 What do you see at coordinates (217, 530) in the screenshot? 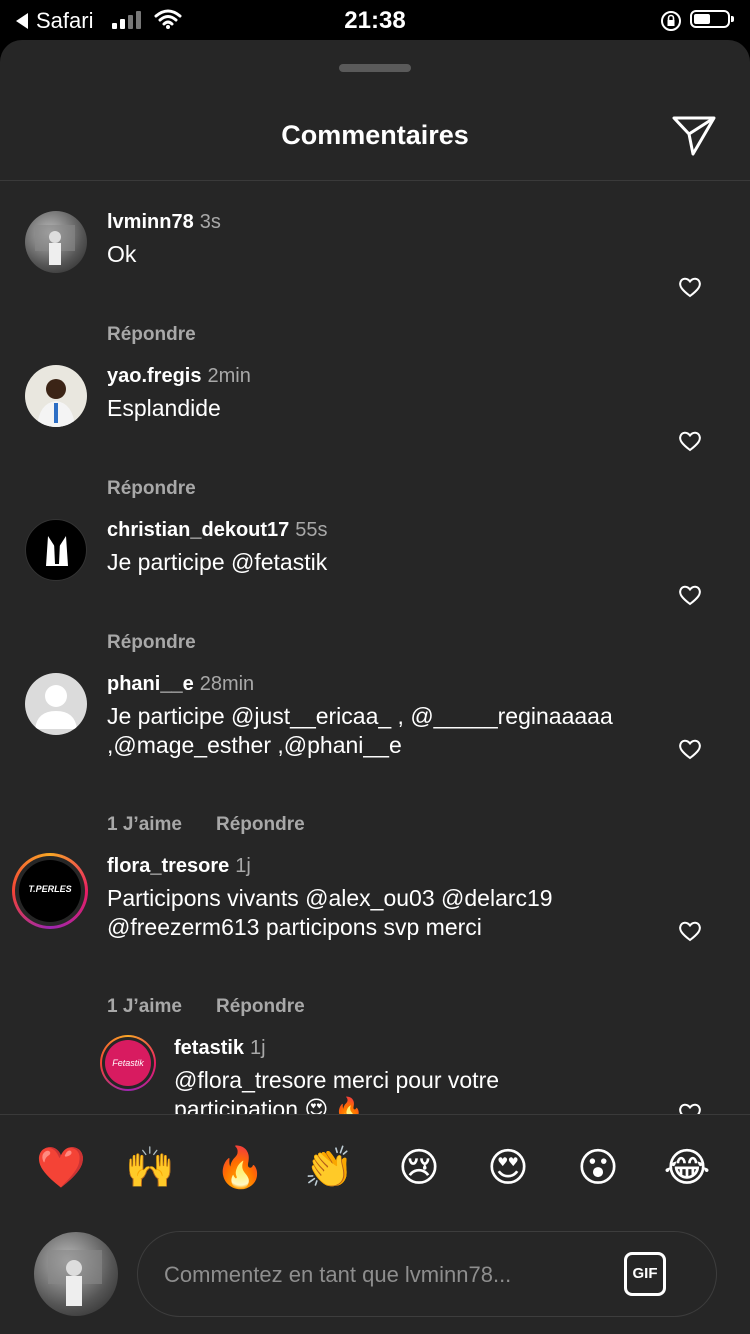
I see `comment-username: christian_dekout17 55s` at bounding box center [217, 530].